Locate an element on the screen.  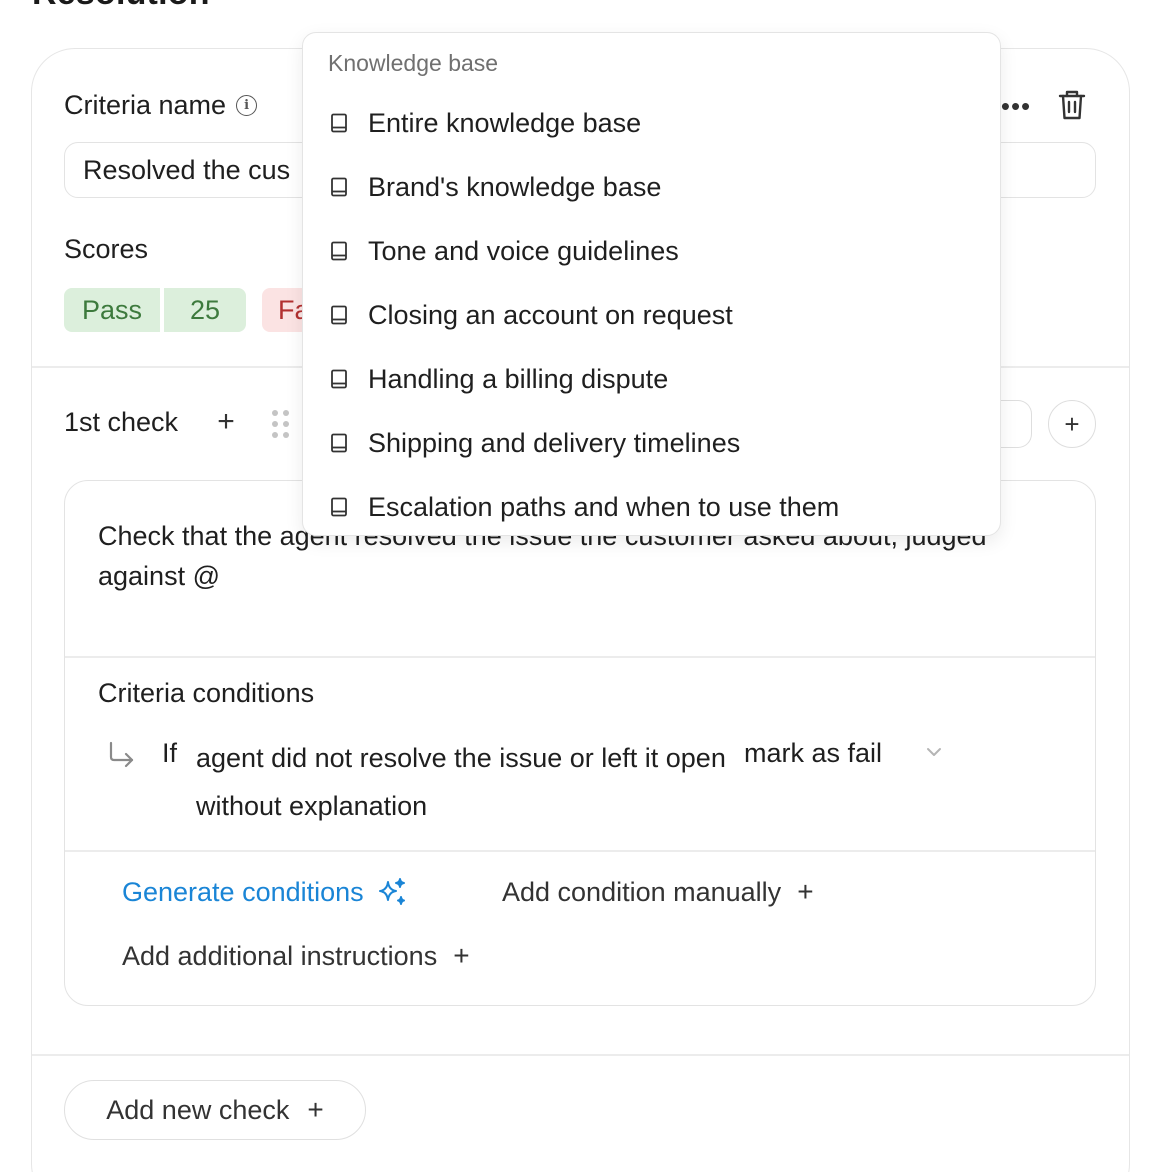
pass-score-value: 25 is located at coordinates (205, 310).